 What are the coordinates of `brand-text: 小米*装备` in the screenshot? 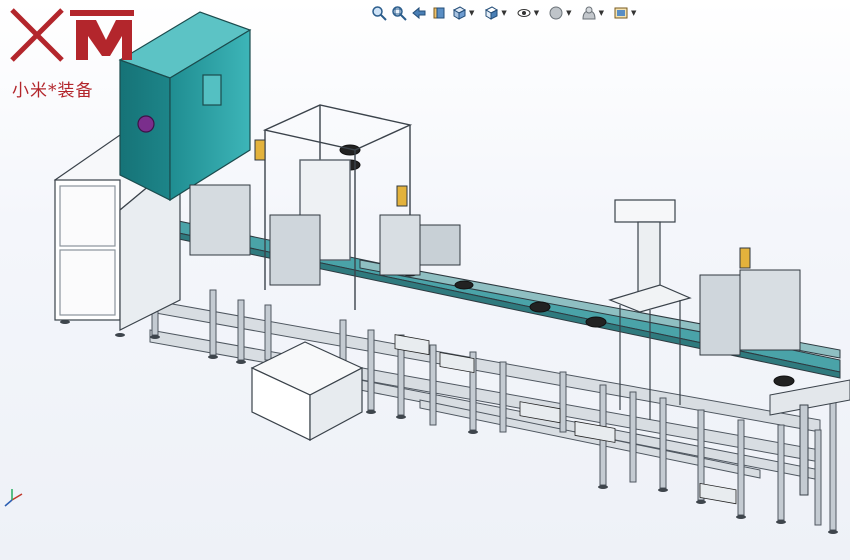 It's located at (53, 91).